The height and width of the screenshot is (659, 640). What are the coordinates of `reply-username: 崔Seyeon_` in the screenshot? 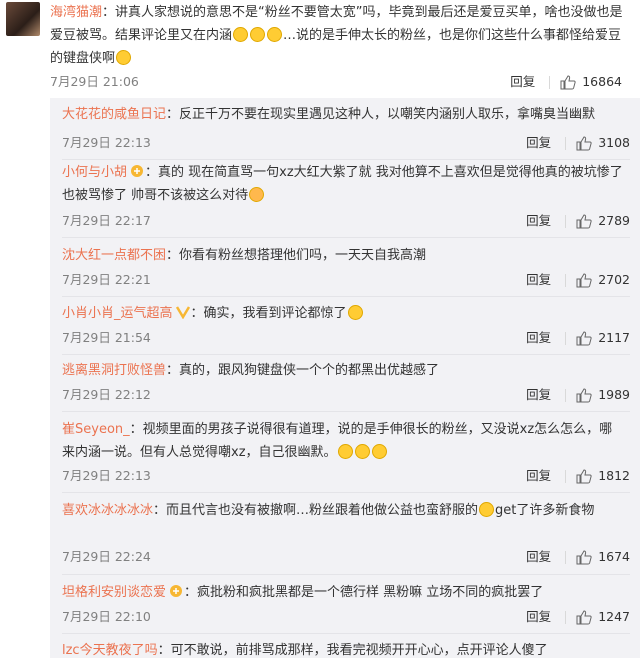 It's located at (96, 429).